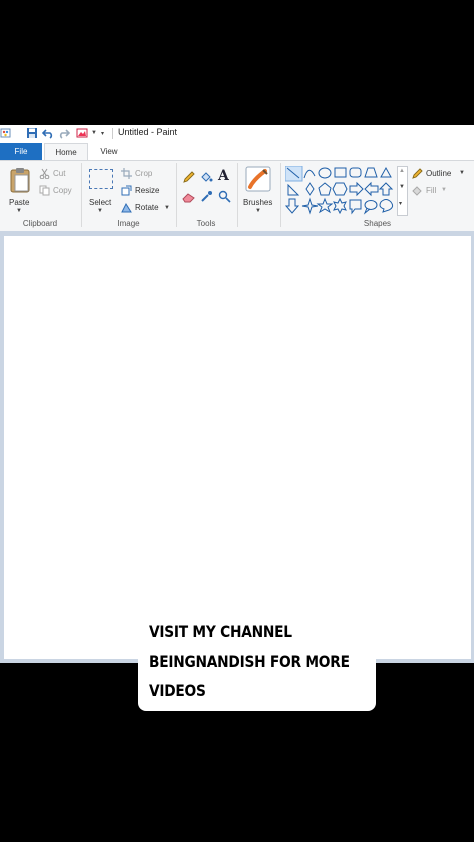 The image size is (474, 842). Describe the element at coordinates (128, 223) in the screenshot. I see `image-group-label: Image` at that location.